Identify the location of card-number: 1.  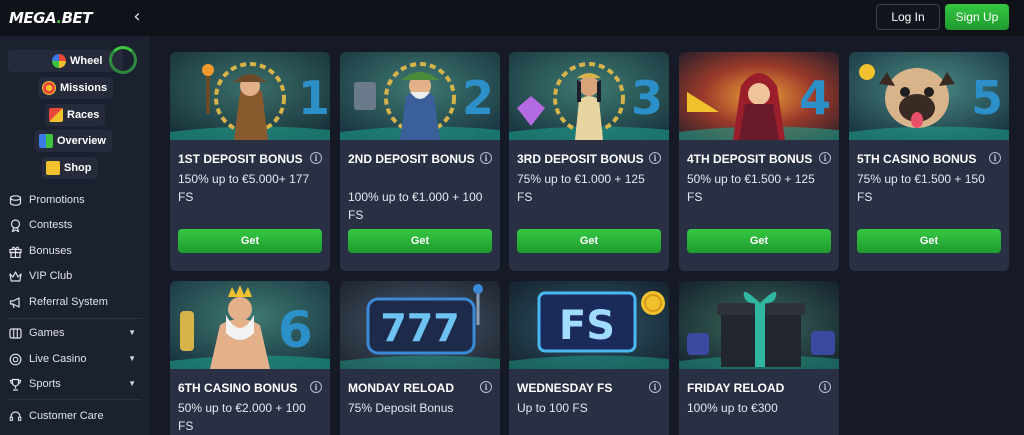
(314, 98).